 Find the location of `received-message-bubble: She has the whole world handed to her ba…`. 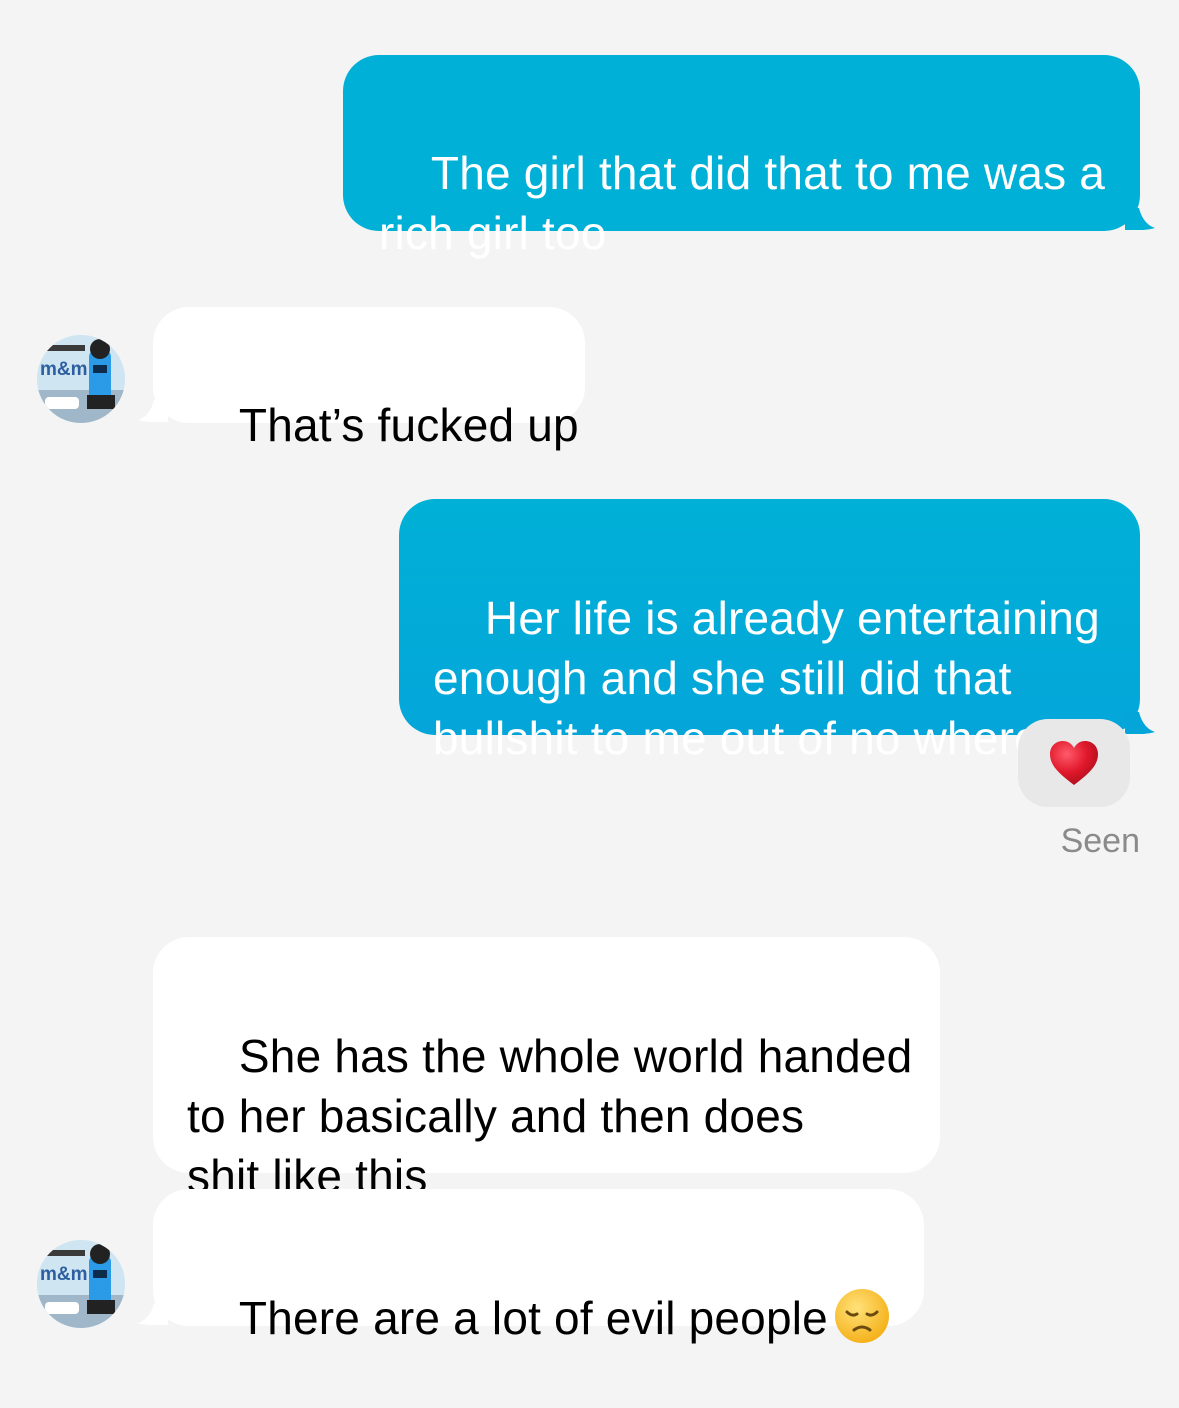

received-message-bubble: She has the whole world handed to her ba… is located at coordinates (546, 1069).